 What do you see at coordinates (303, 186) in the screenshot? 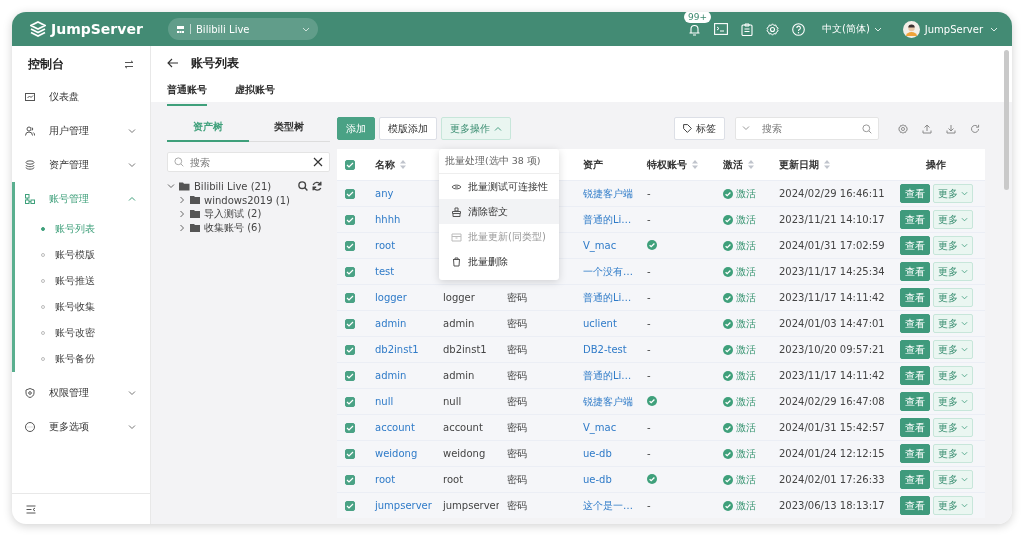
I see `search-icon` at bounding box center [303, 186].